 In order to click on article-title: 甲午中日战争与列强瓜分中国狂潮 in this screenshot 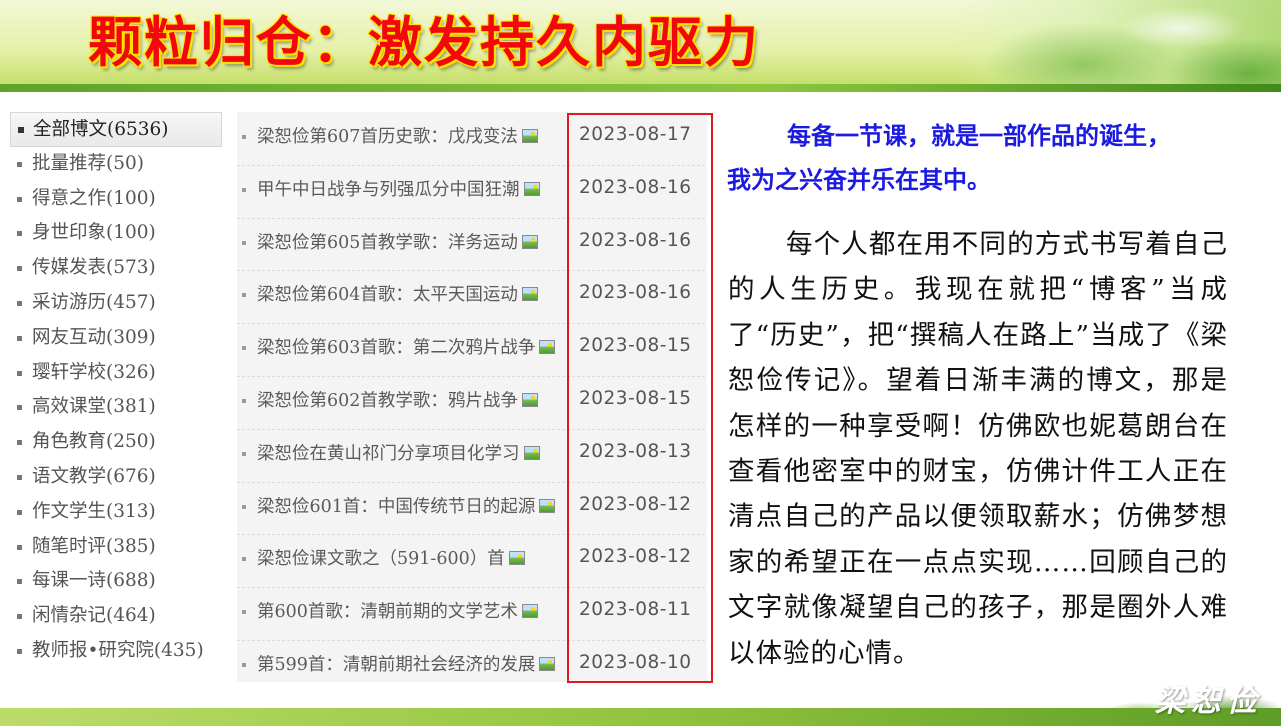, I will do `click(388, 189)`.